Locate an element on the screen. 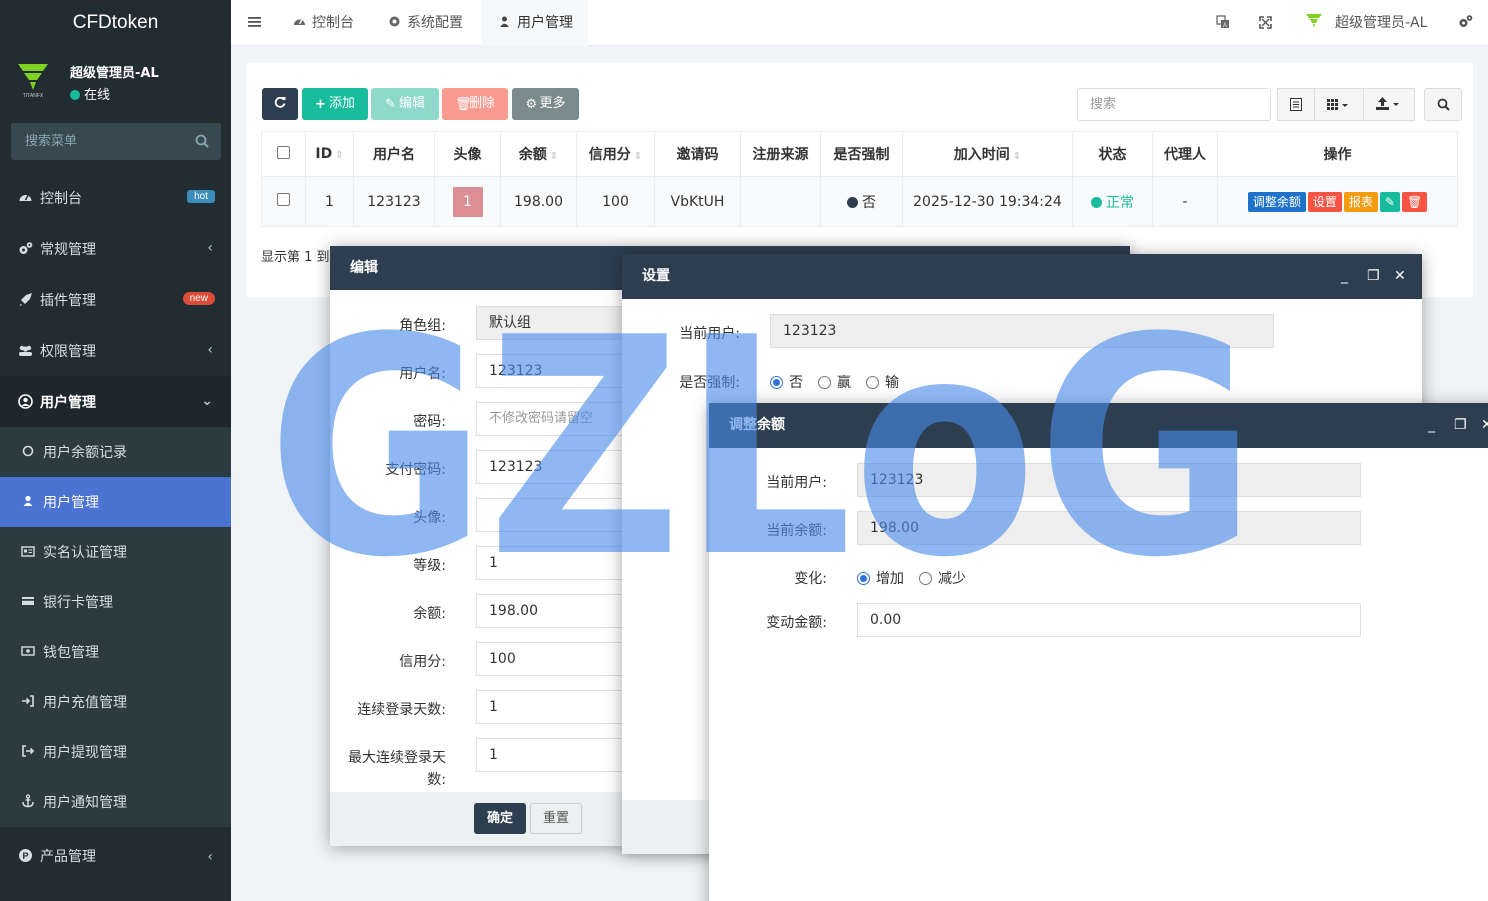 The image size is (1488, 901). sidebar-item-plugins: 插件管理 new is located at coordinates (115, 299).